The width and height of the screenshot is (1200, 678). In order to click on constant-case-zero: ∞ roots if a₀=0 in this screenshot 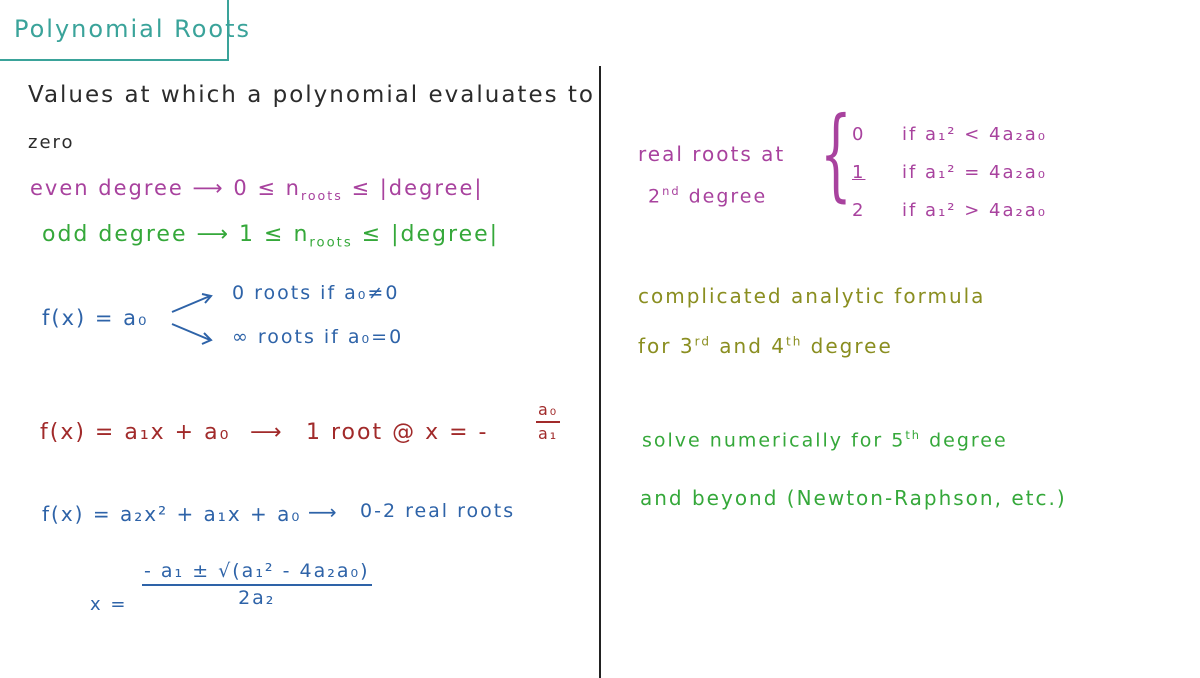, I will do `click(318, 337)`.